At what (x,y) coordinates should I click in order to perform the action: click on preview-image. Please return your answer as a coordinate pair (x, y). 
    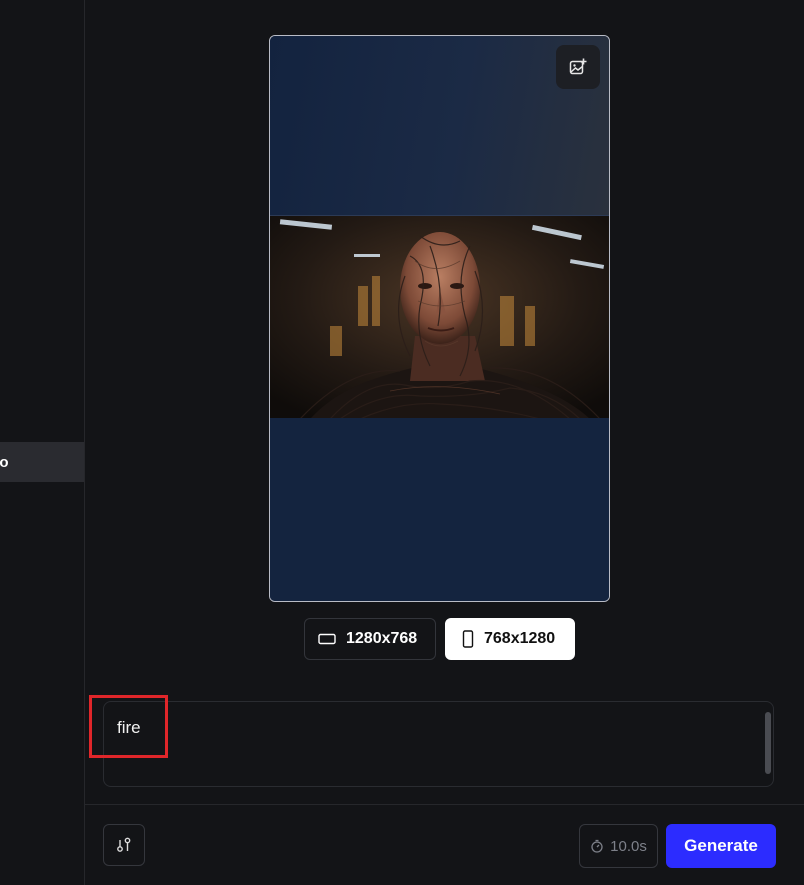
    Looking at the image, I should click on (439, 317).